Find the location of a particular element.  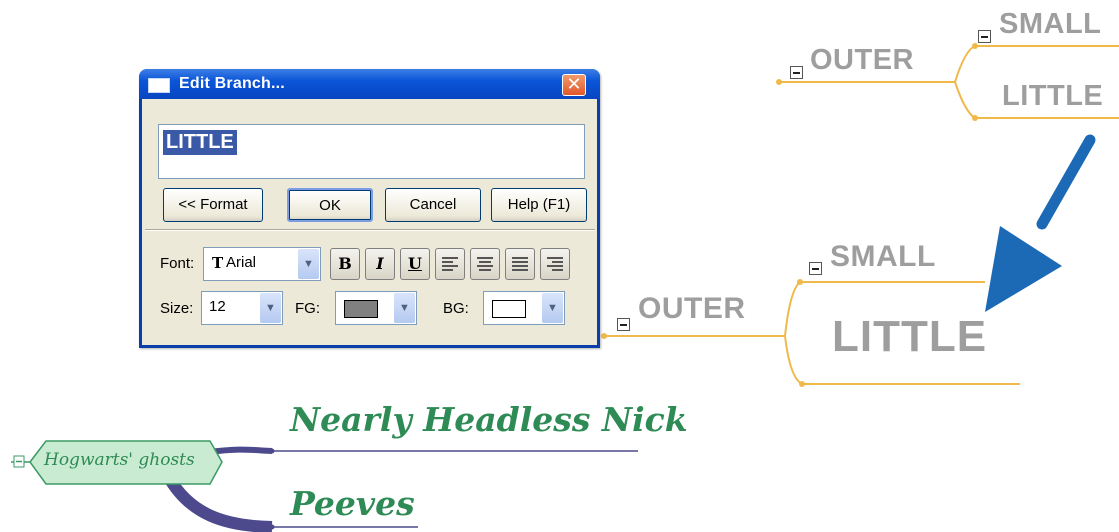

align-justify-icon is located at coordinates (520, 264).